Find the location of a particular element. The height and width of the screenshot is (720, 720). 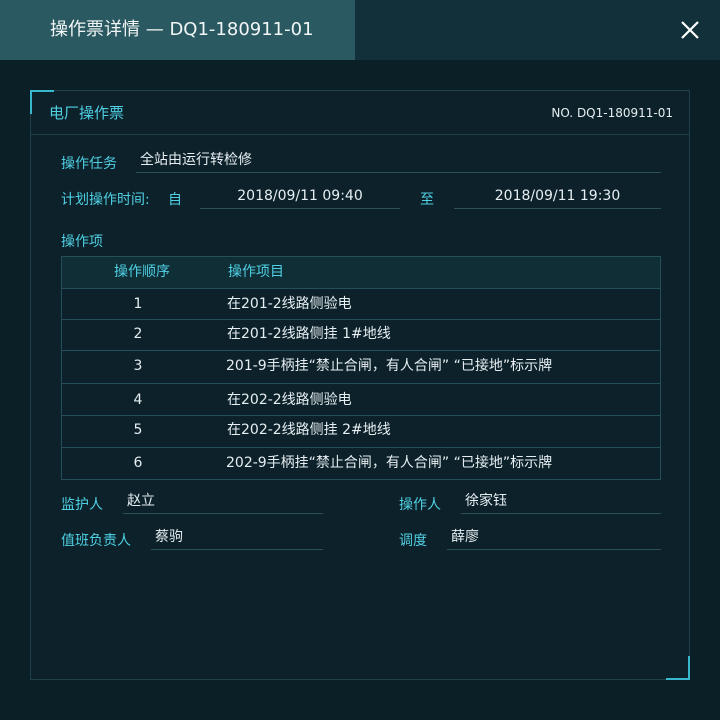

table-row: 1 在201-2线路侧验电 is located at coordinates (361, 304).